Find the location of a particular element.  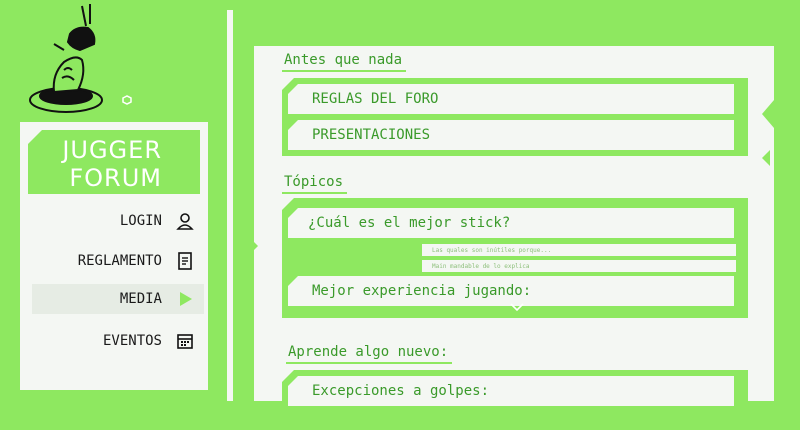

section-block-aprende: Excepciones a golpes: is located at coordinates (515, 400).